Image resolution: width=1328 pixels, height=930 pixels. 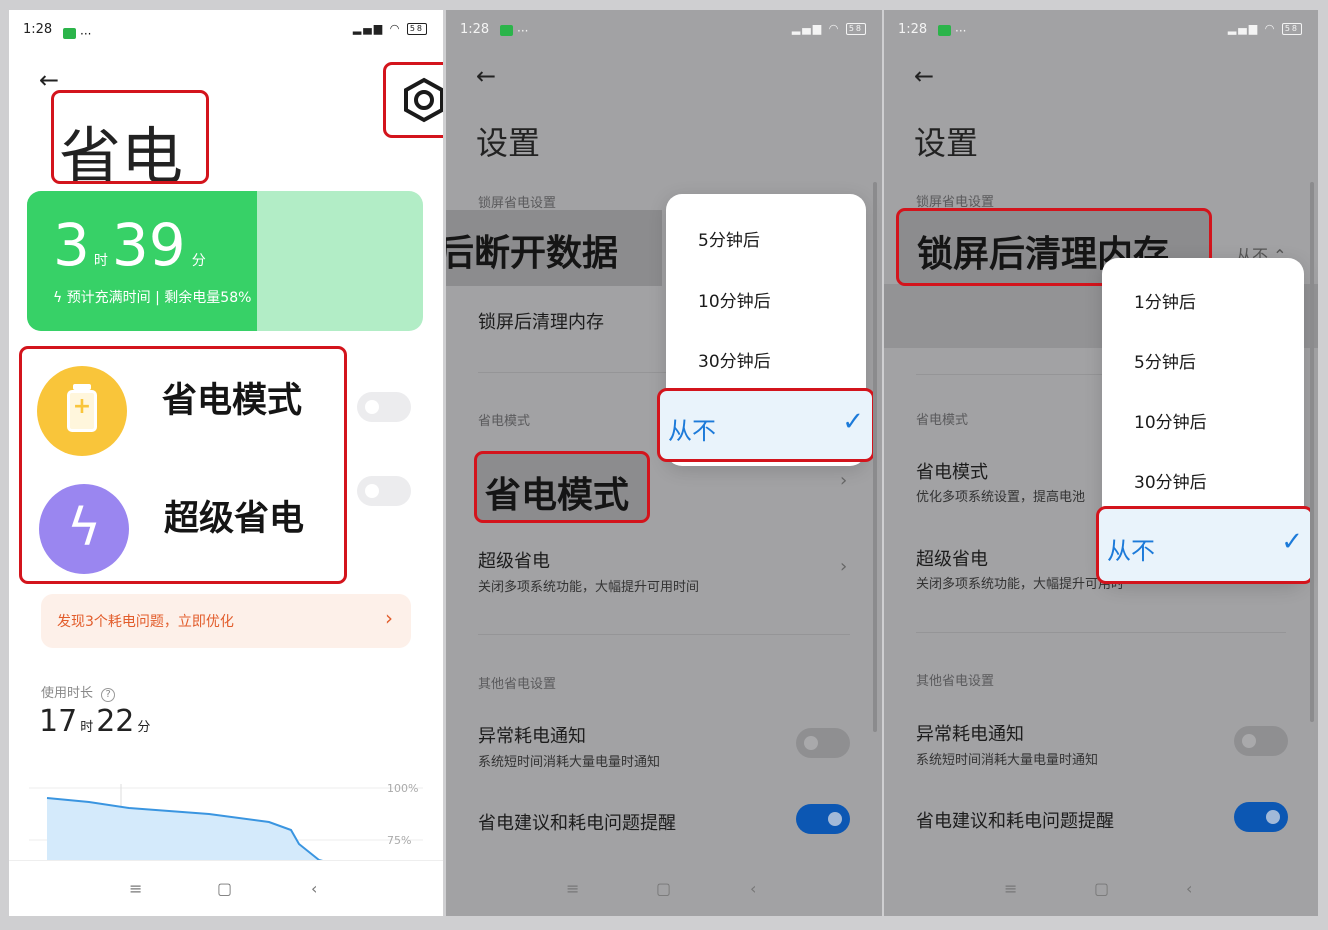 I want to click on super-saving-desc: 关闭多项系统功能，大幅提升可用时, so click(x=1020, y=584).